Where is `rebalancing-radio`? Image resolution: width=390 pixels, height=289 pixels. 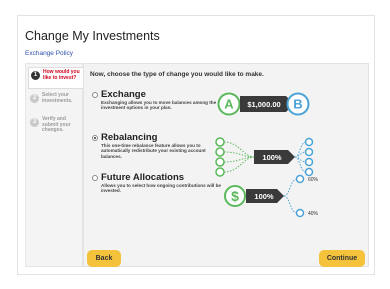
rebalancing-radio is located at coordinates (95, 138).